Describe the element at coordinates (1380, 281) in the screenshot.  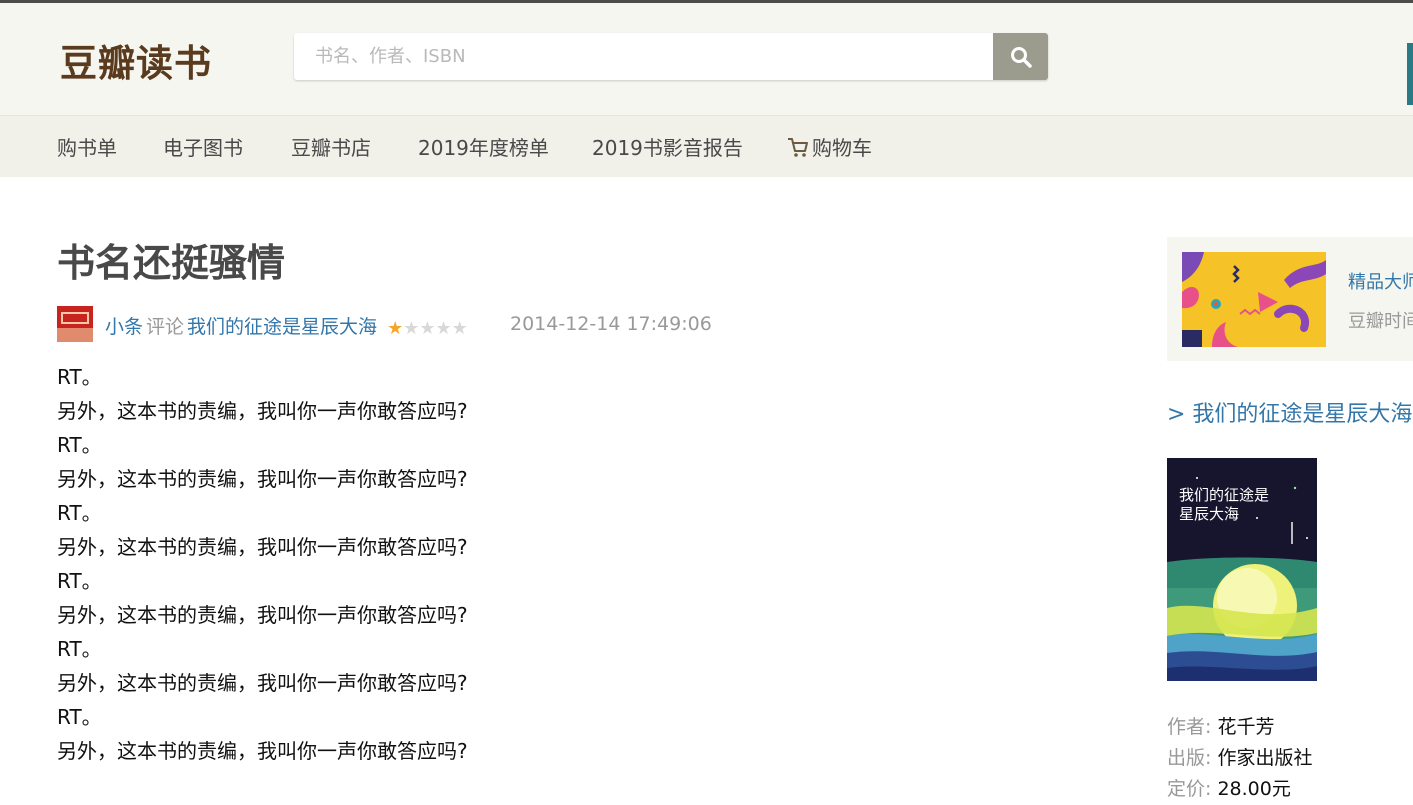
I see `ad-title: 精品大师` at that location.